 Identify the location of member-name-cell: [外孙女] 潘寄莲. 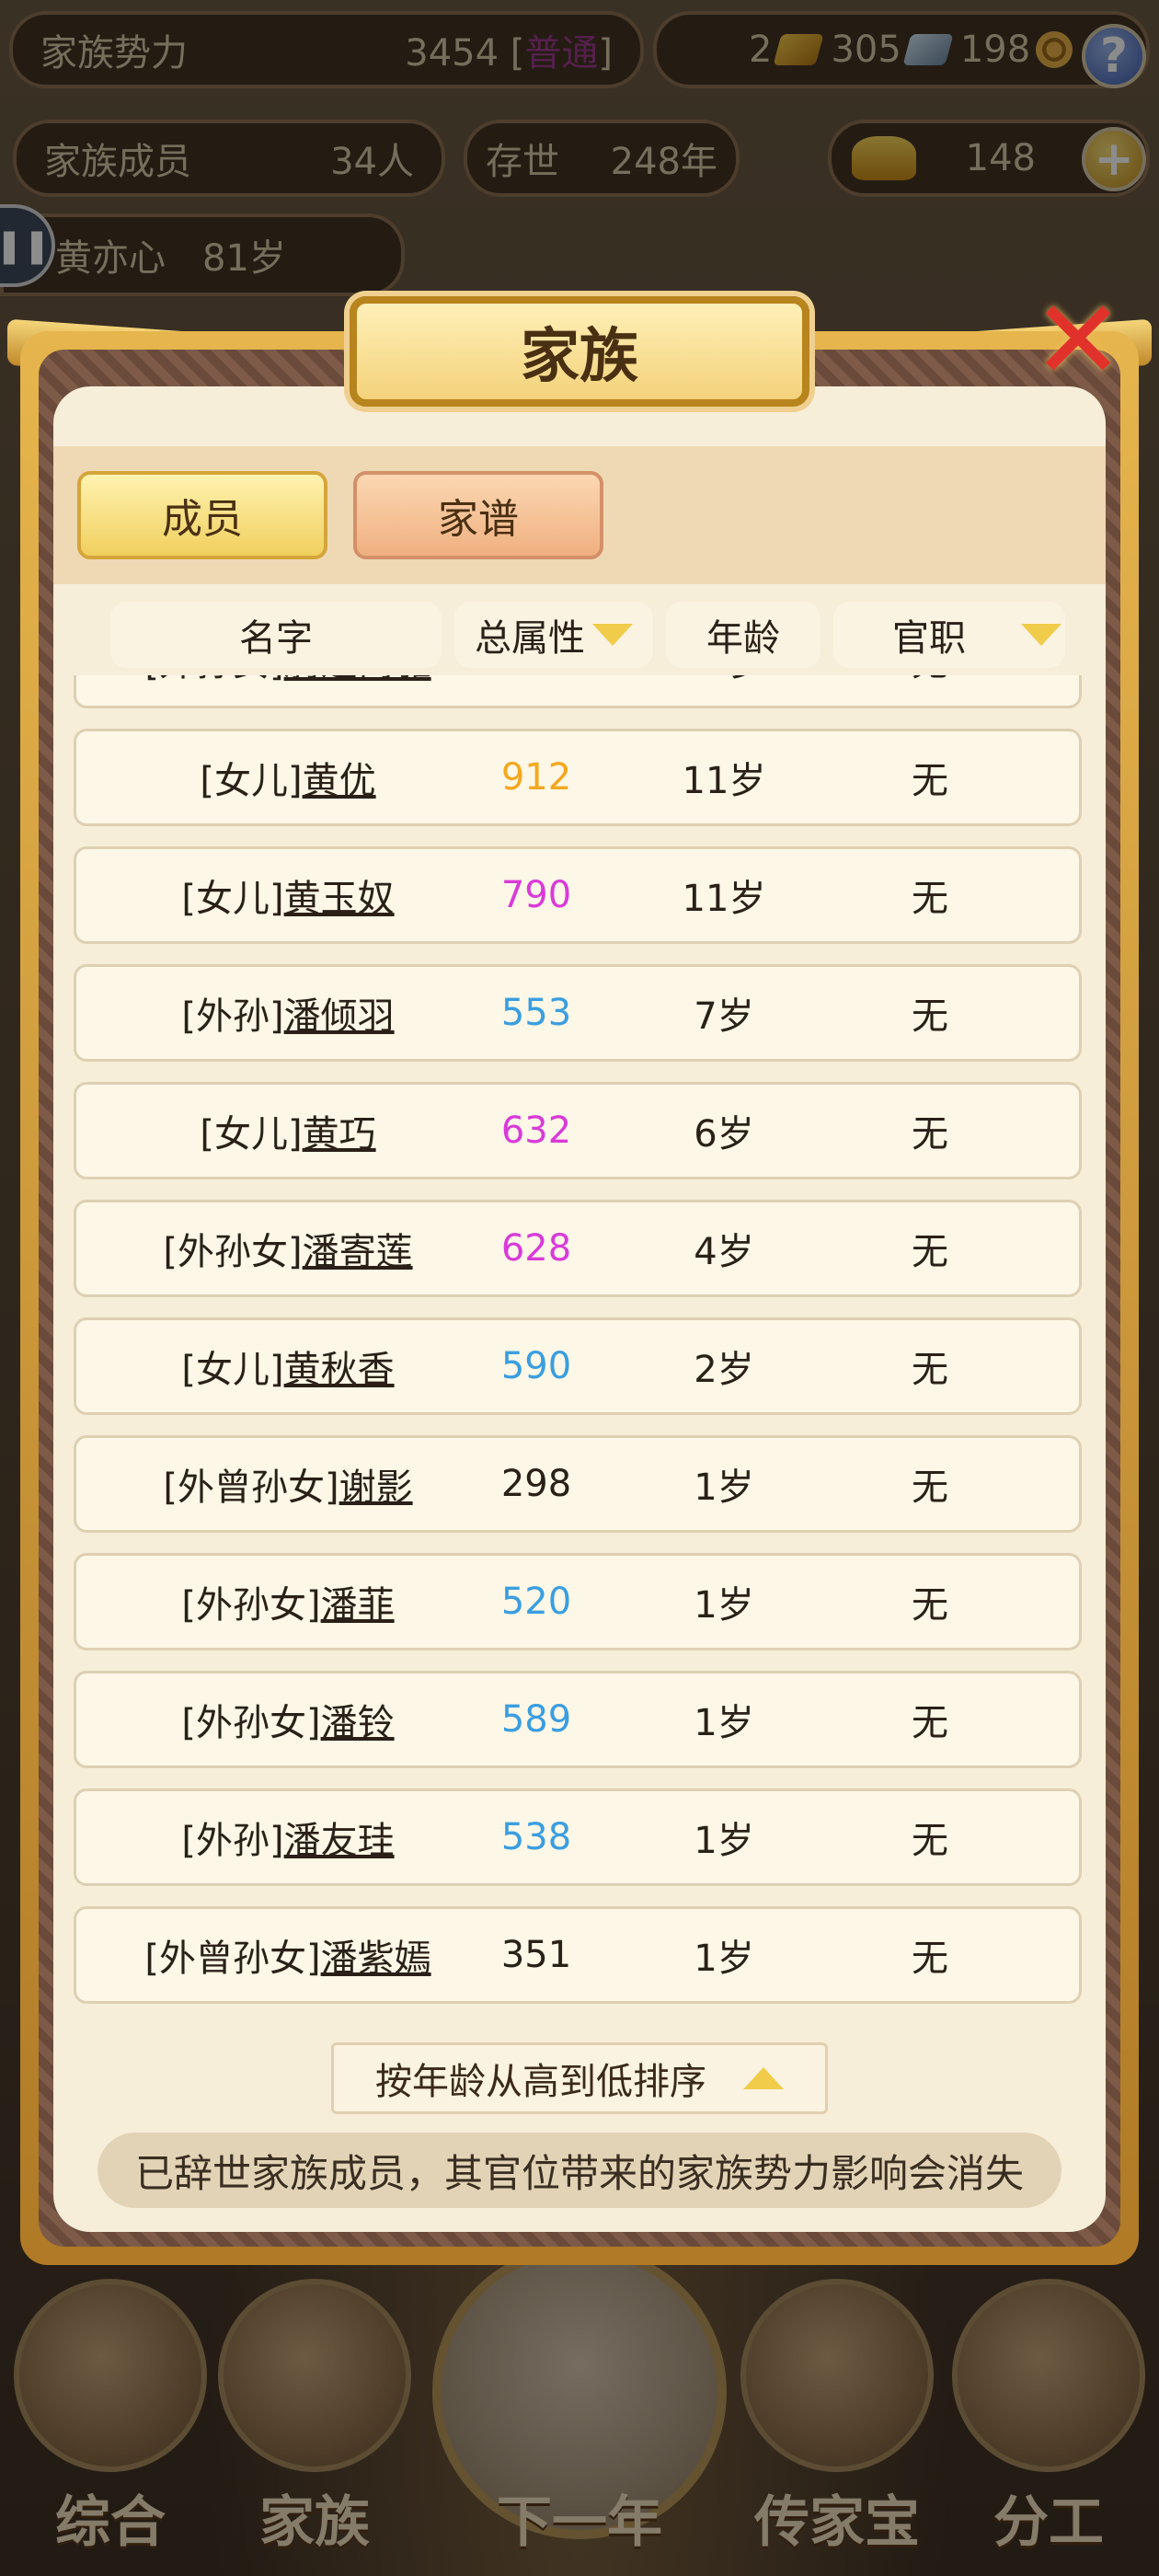
(287, 1248).